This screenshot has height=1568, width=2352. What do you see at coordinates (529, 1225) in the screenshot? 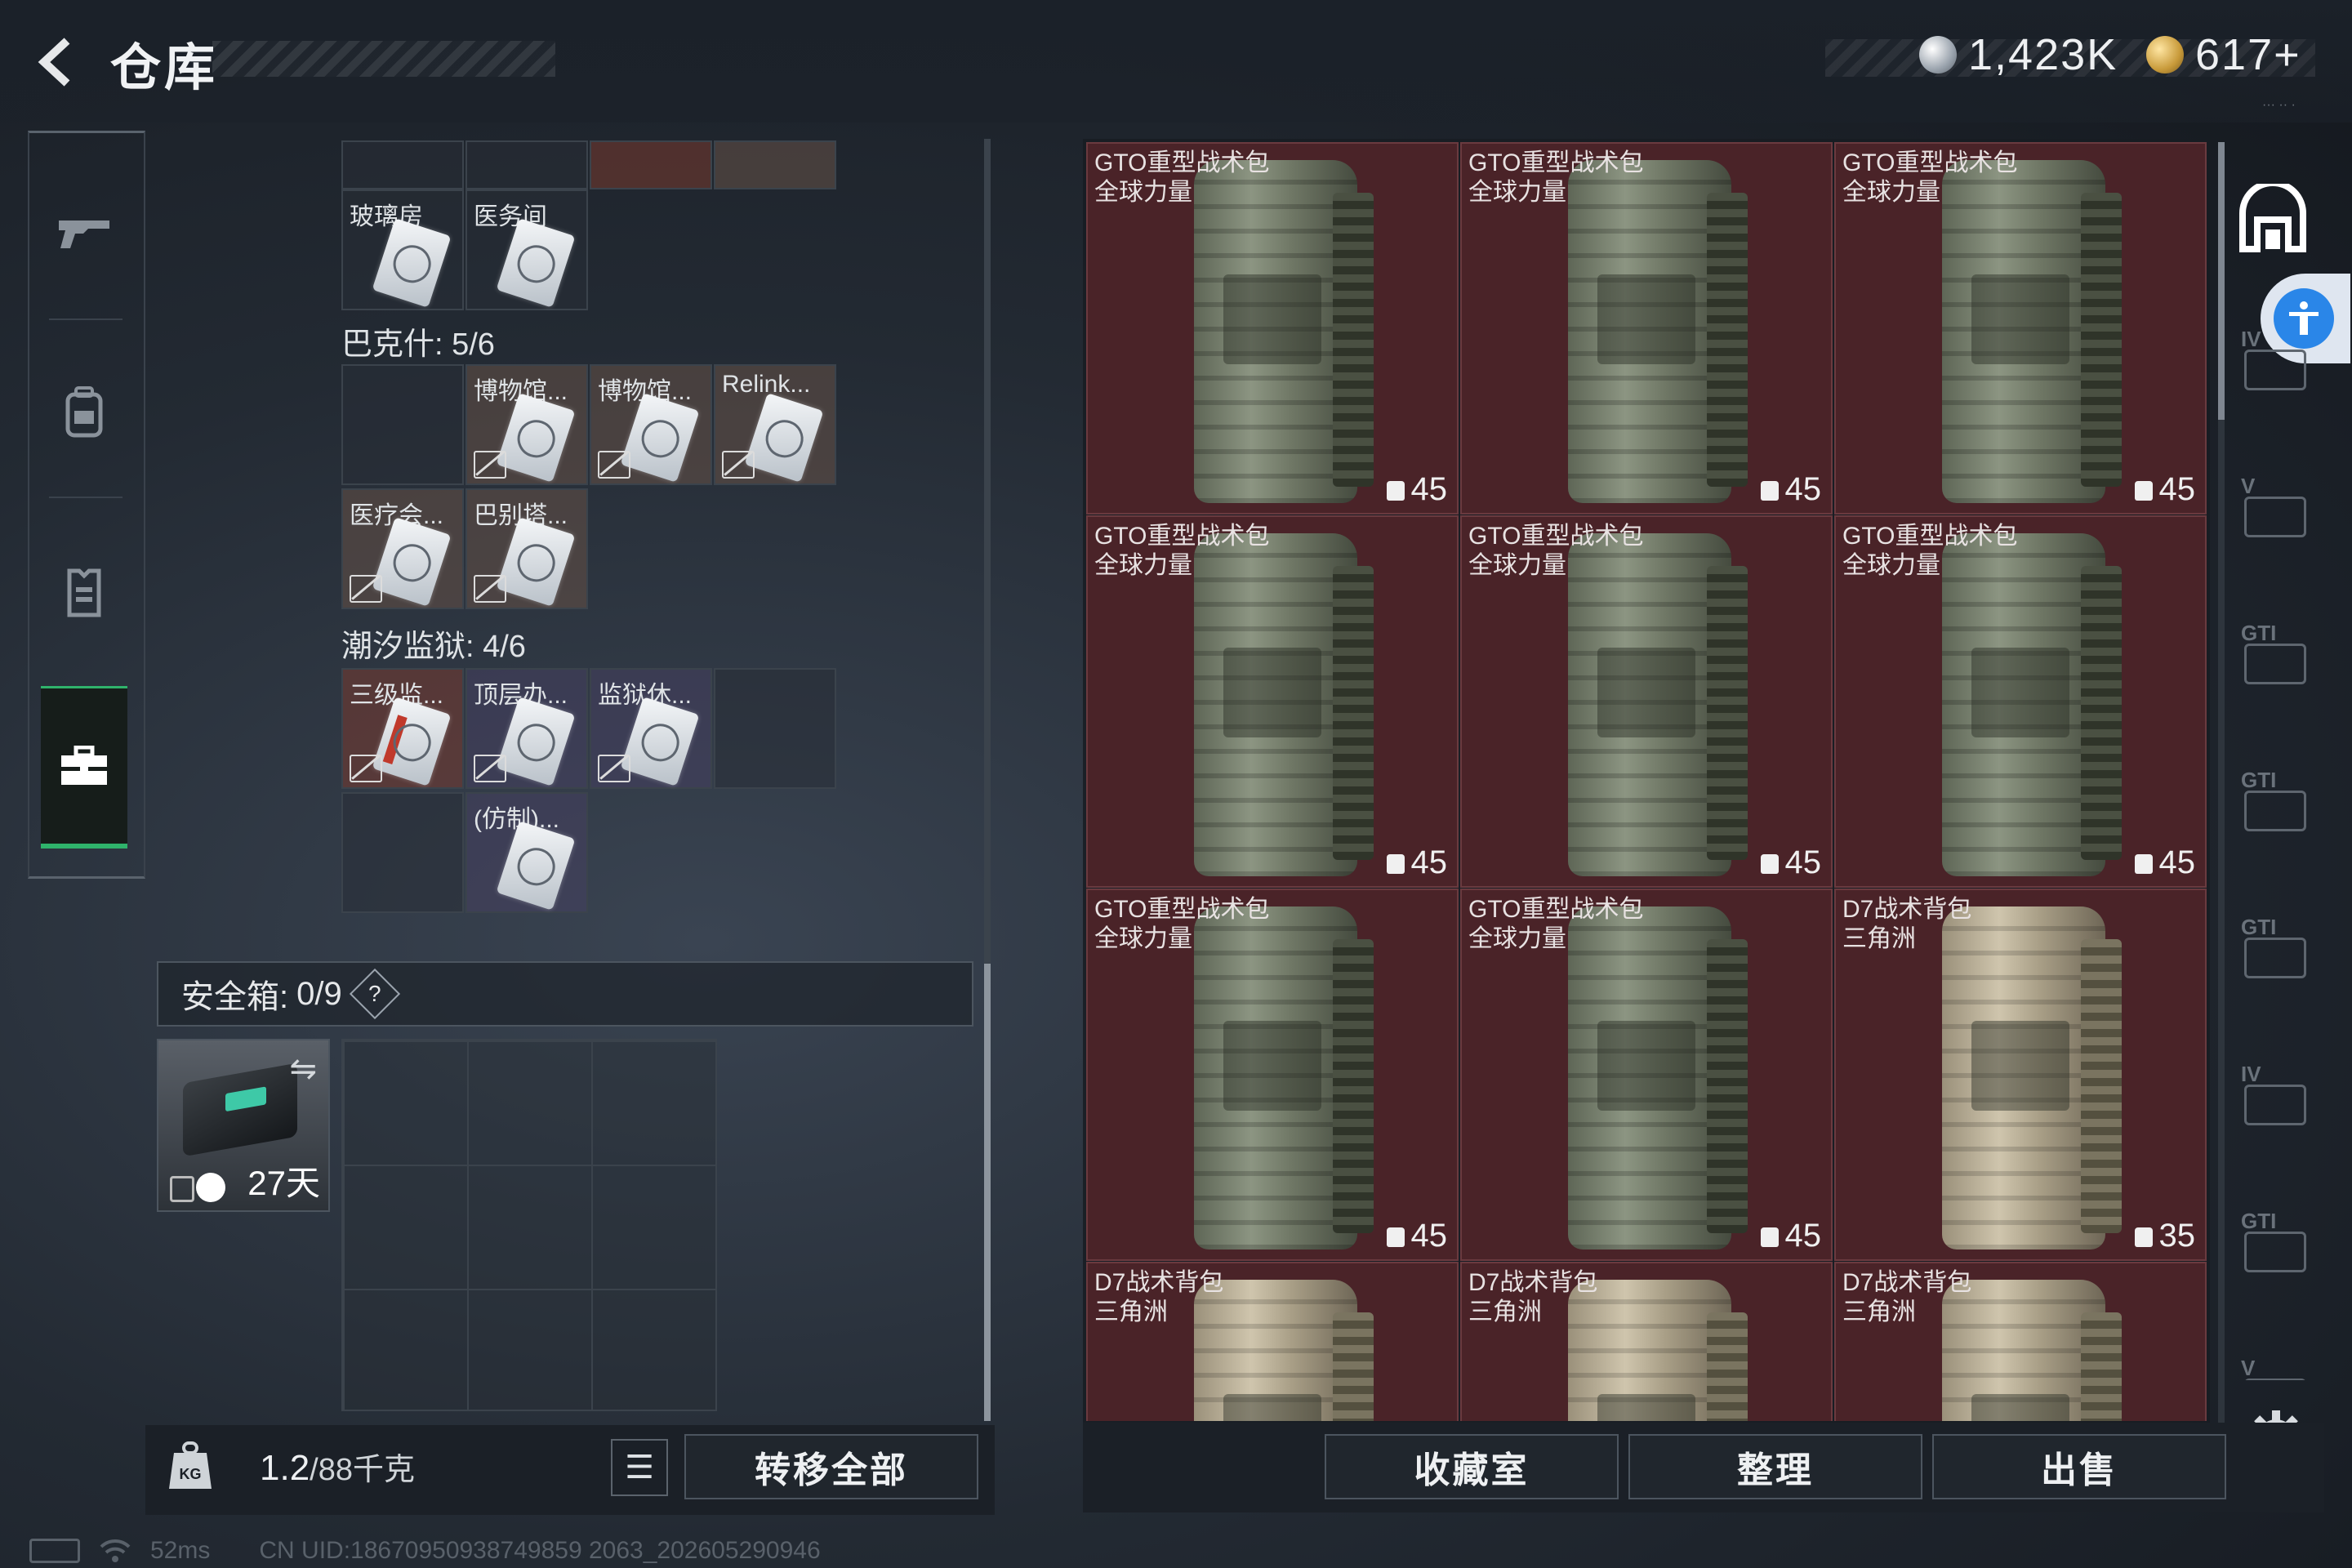
I see `safe-box-grid` at bounding box center [529, 1225].